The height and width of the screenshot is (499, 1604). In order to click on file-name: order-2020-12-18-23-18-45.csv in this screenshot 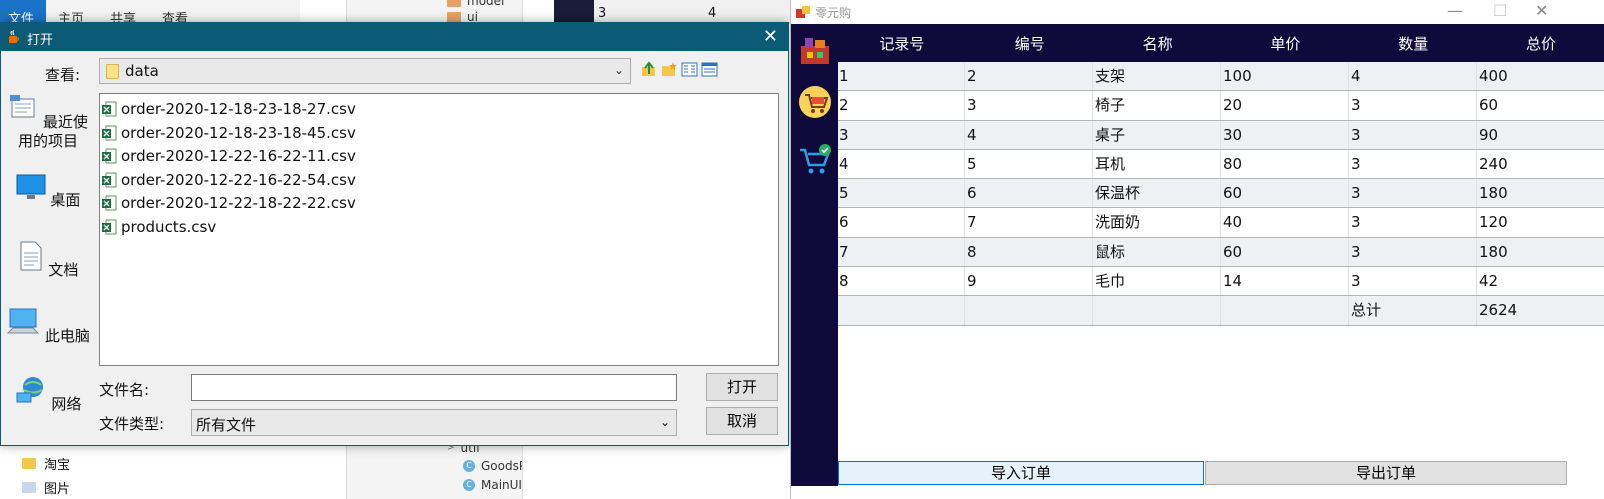, I will do `click(238, 132)`.